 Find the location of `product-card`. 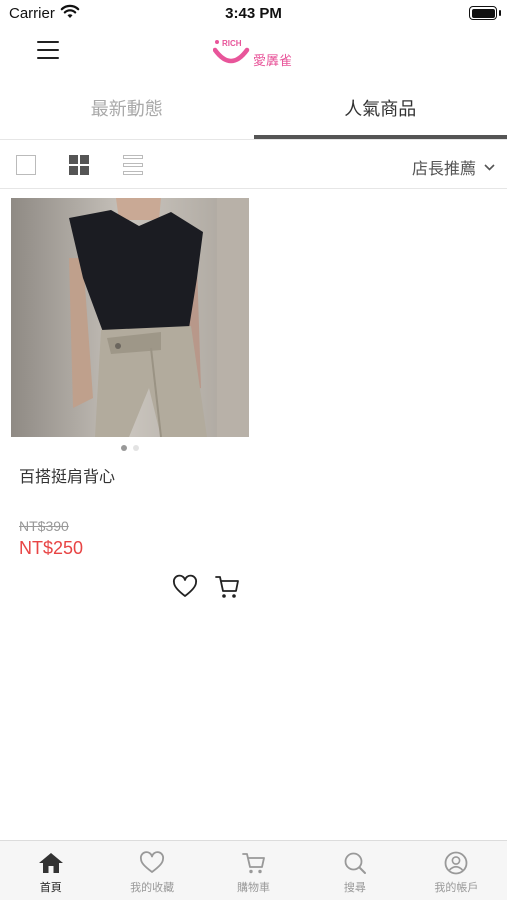

product-card is located at coordinates (130, 324).